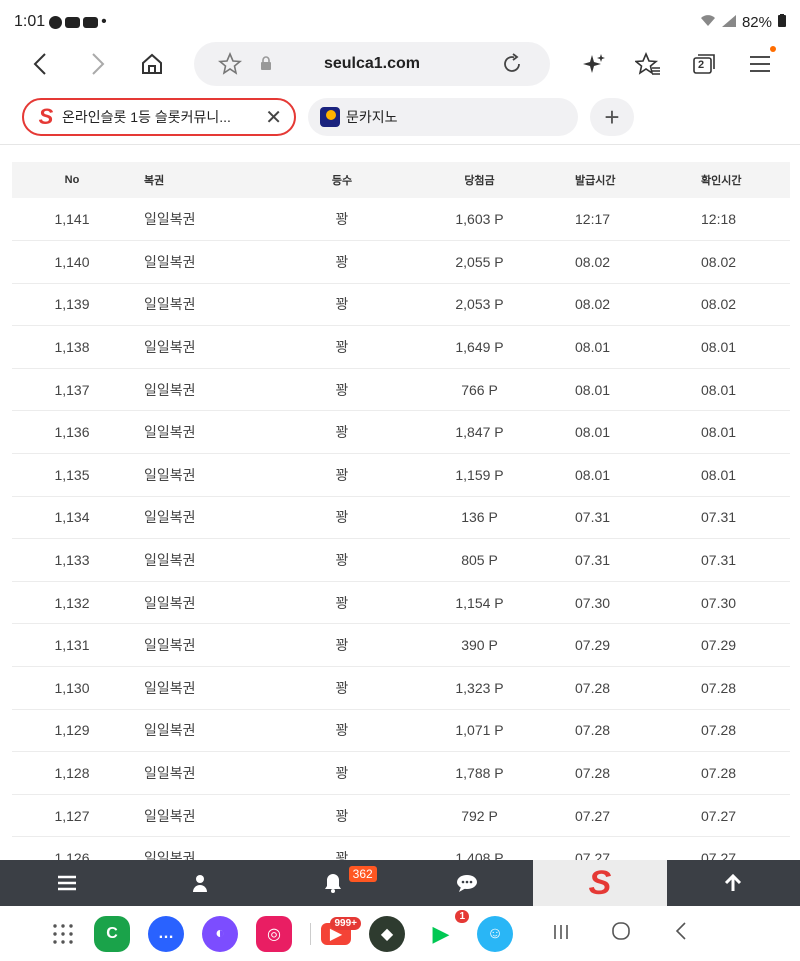 The width and height of the screenshot is (800, 961). What do you see at coordinates (72, 220) in the screenshot?
I see `cell-no: 1,141` at bounding box center [72, 220].